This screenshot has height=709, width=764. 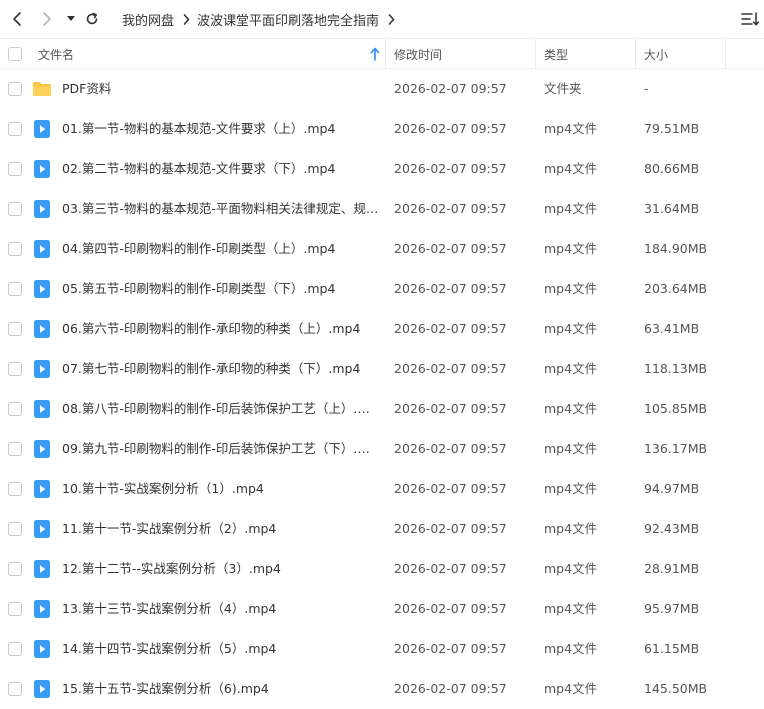 What do you see at coordinates (676, 448) in the screenshot?
I see `file-size: 136.17MB` at bounding box center [676, 448].